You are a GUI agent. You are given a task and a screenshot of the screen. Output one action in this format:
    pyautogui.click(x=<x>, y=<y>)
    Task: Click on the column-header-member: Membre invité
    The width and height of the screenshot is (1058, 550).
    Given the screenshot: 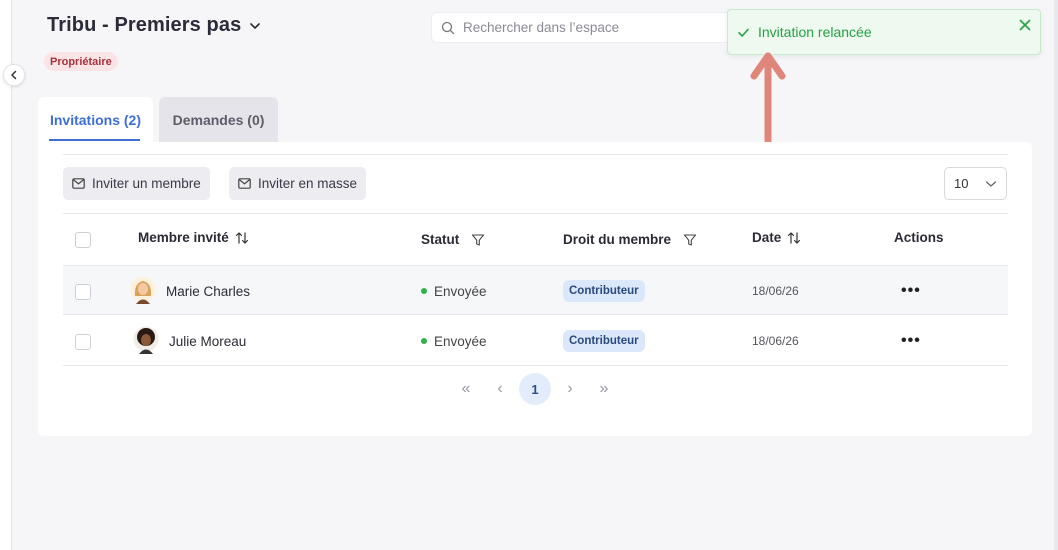 What is the action you would take?
    pyautogui.click(x=193, y=237)
    